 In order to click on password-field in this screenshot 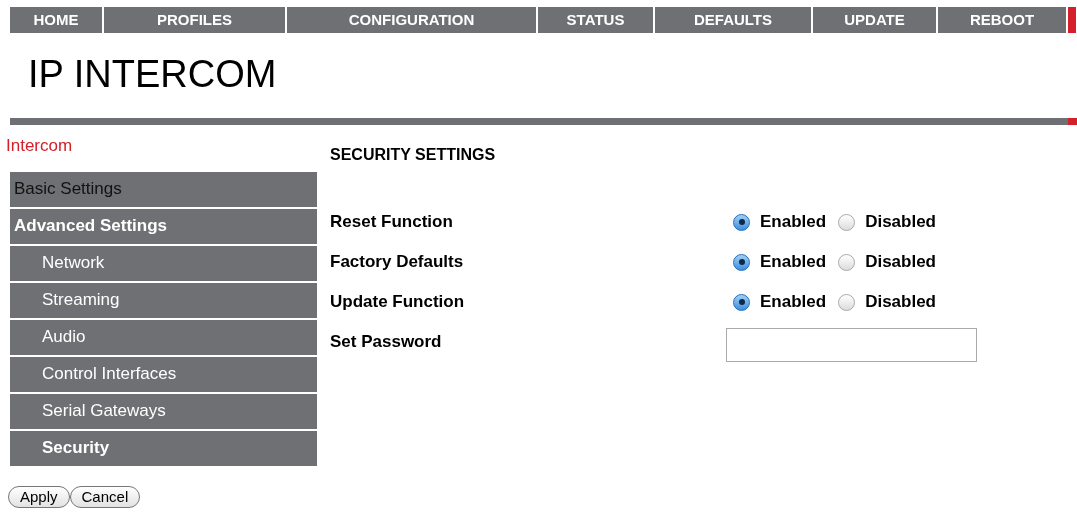, I will do `click(851, 345)`.